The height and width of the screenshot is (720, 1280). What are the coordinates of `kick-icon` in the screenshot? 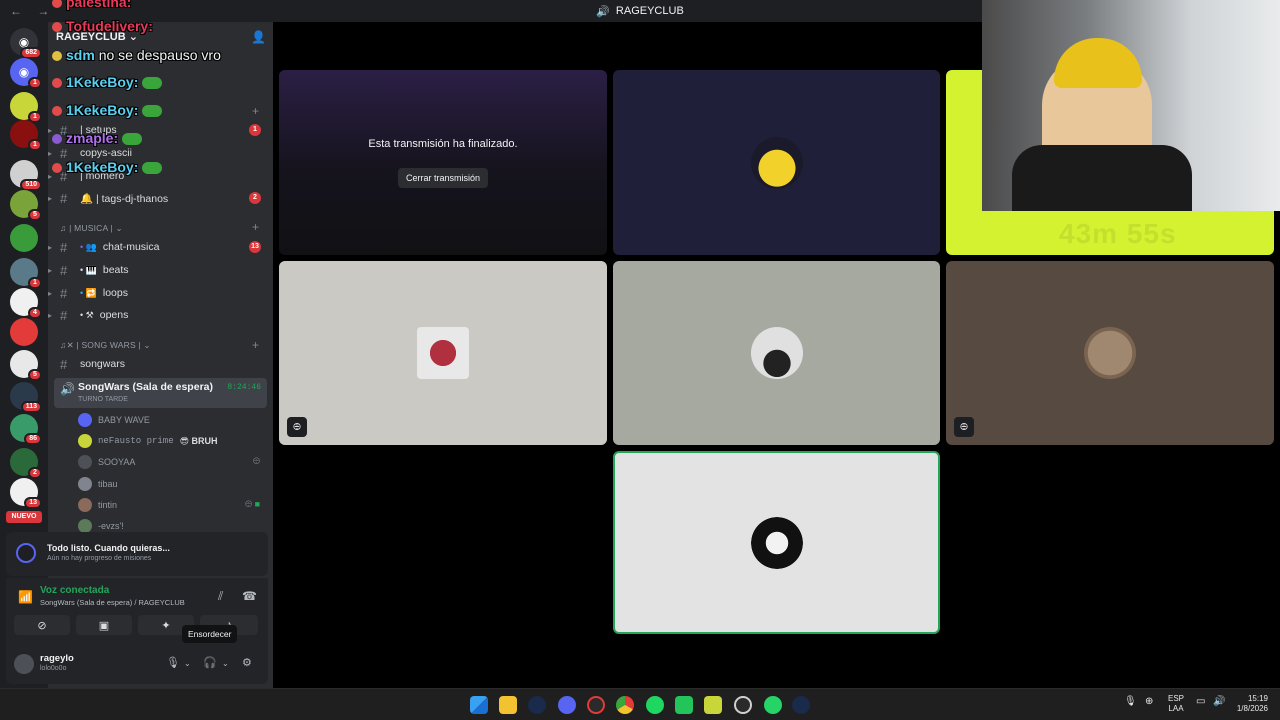 It's located at (684, 705).